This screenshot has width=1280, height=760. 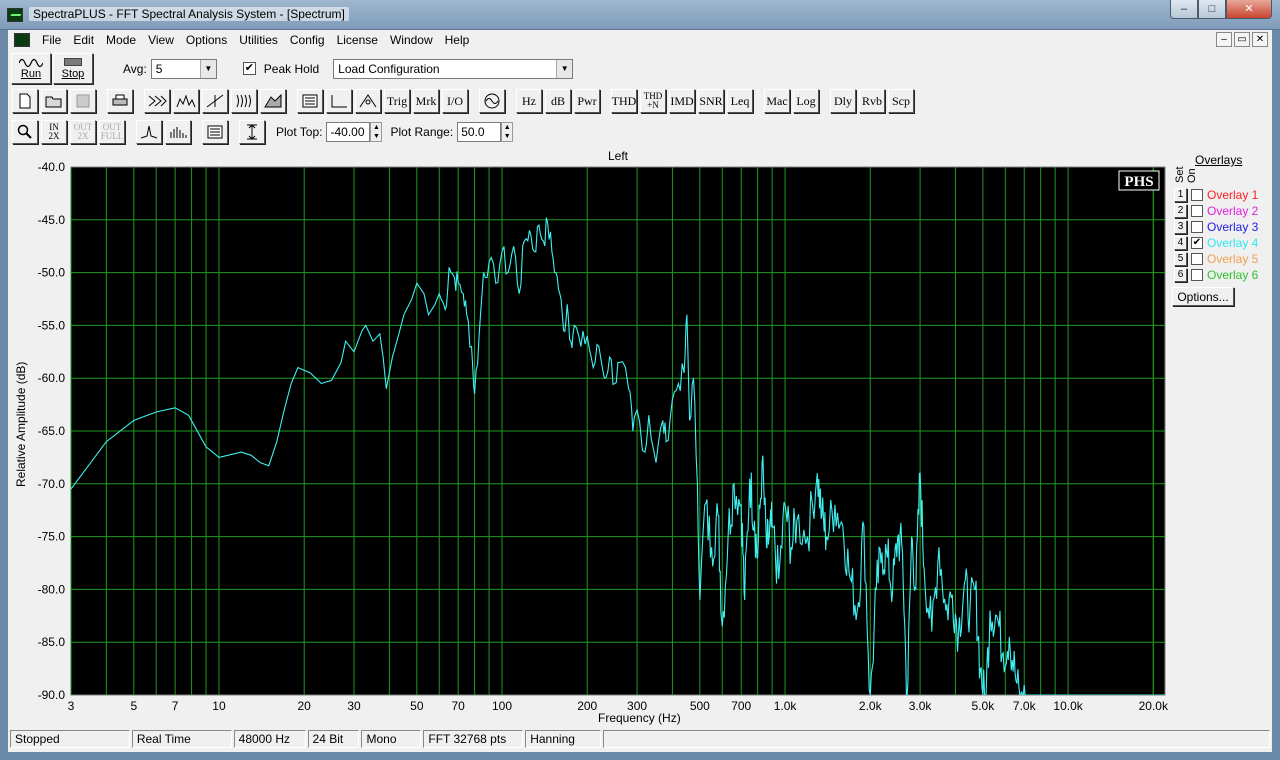 I want to click on app-icon, so click(x=15, y=15).